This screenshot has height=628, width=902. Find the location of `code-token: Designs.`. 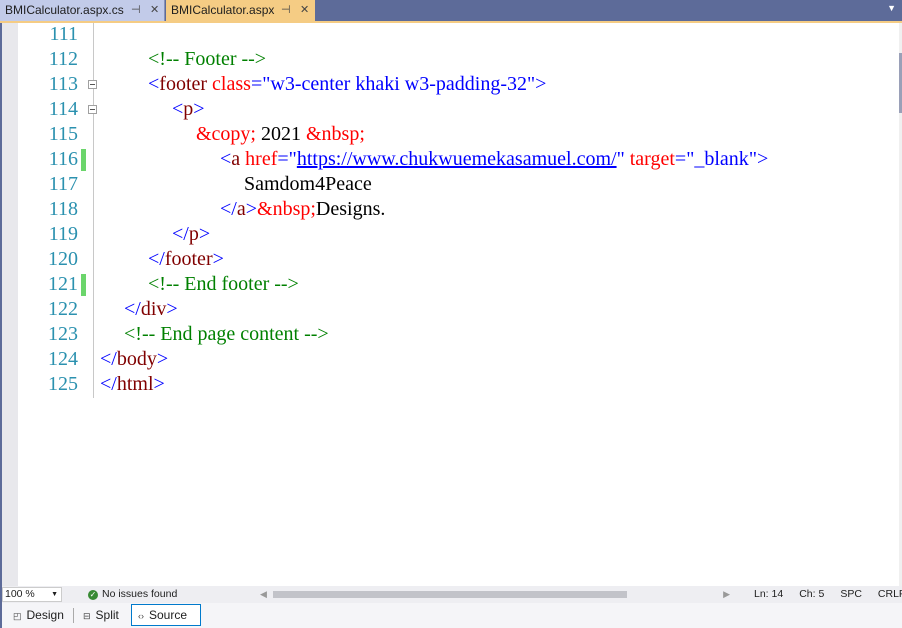

code-token: Designs. is located at coordinates (350, 209).